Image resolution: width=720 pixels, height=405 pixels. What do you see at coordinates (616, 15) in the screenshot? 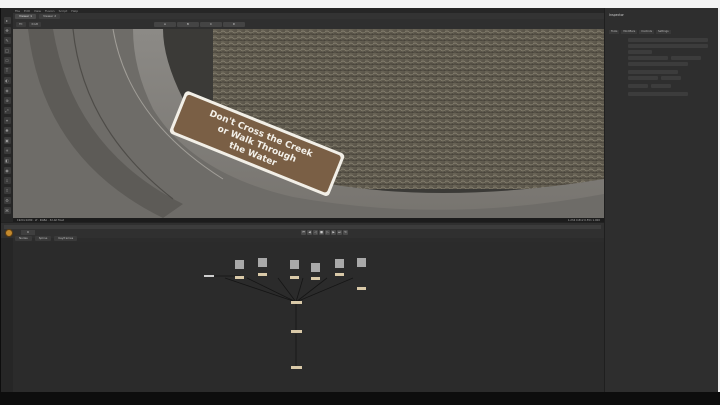
I see `inspector-title: Inspector` at bounding box center [616, 15].